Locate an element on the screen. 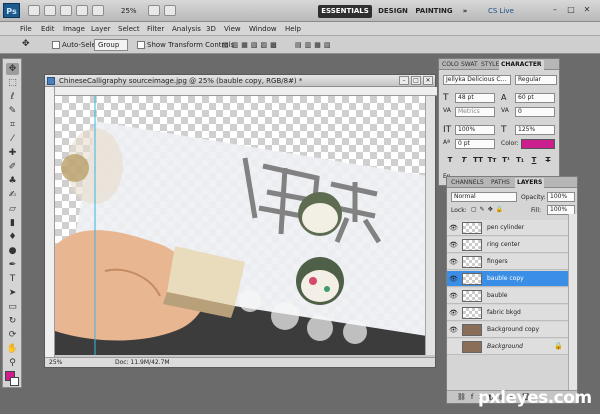  lasso-tool-icon: ℓ is located at coordinates (12, 97).